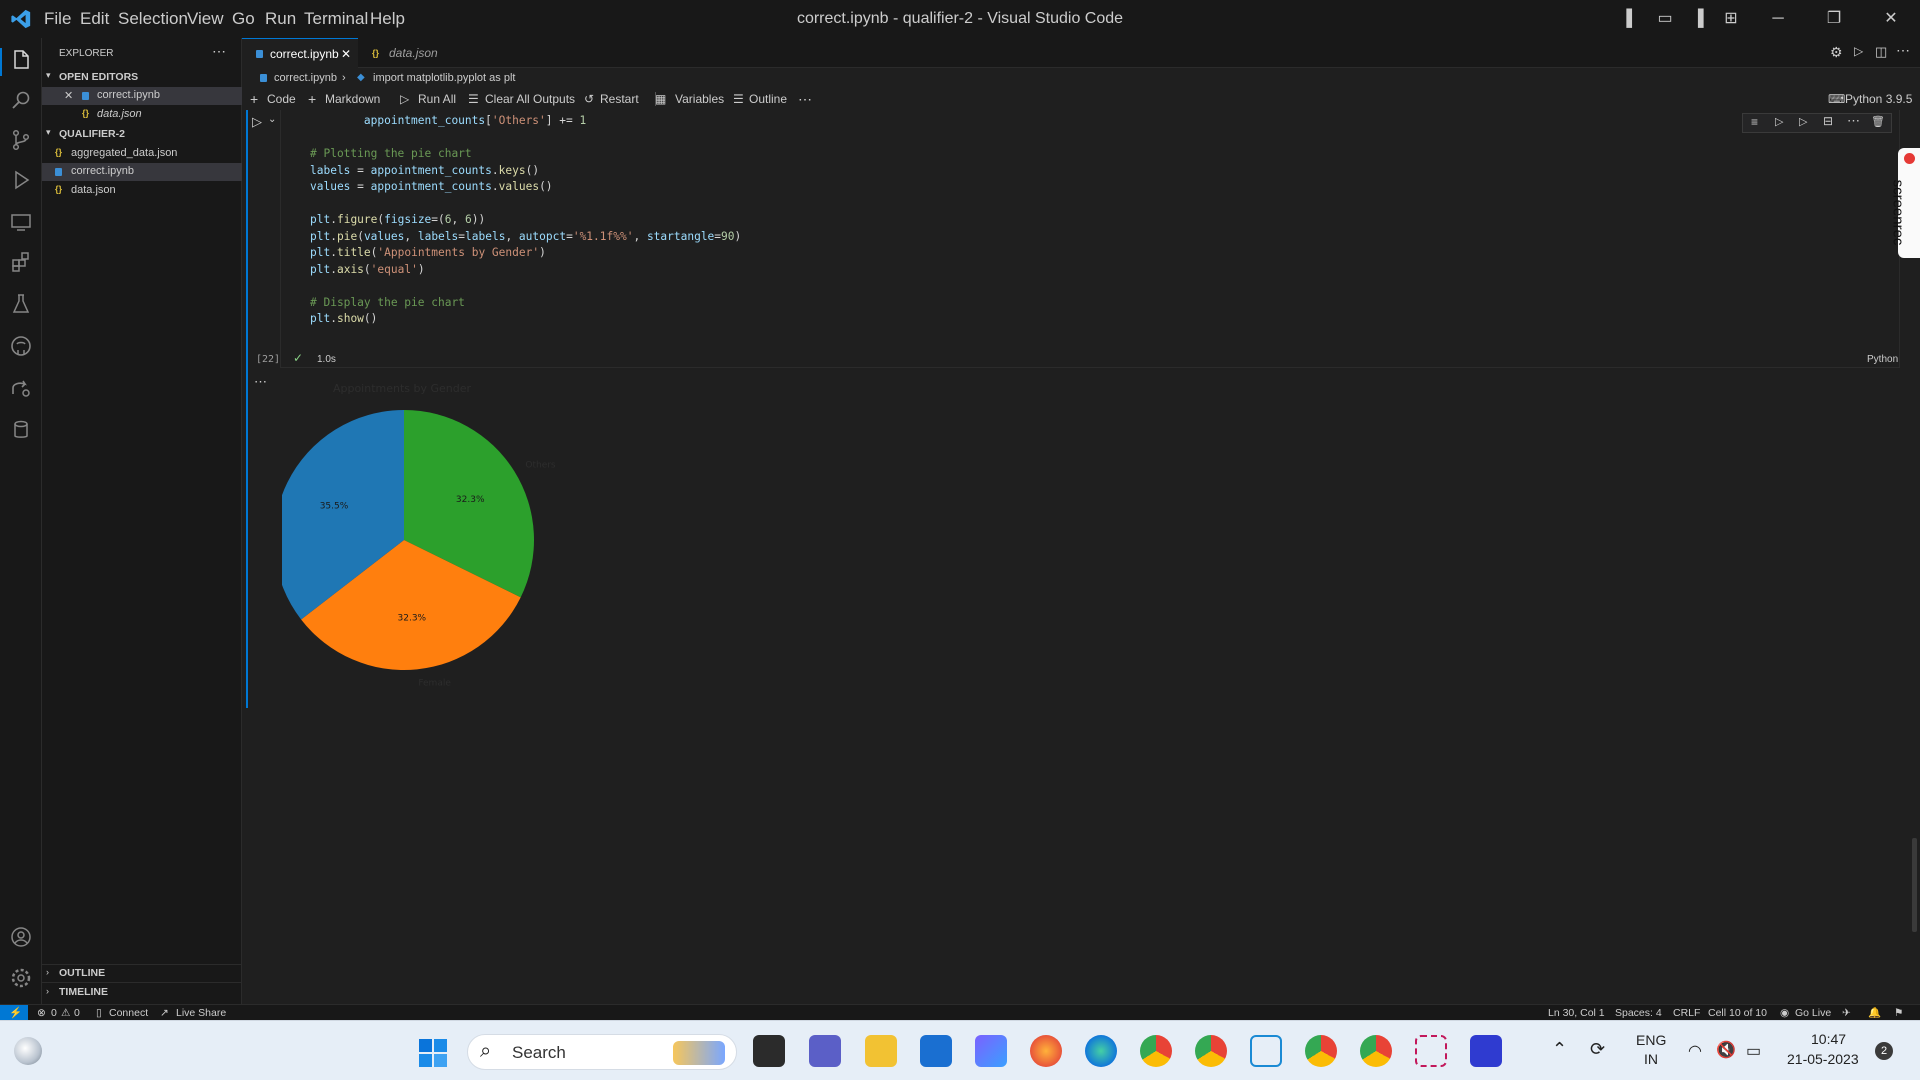  What do you see at coordinates (21, 140) in the screenshot?
I see `source-control-icon` at bounding box center [21, 140].